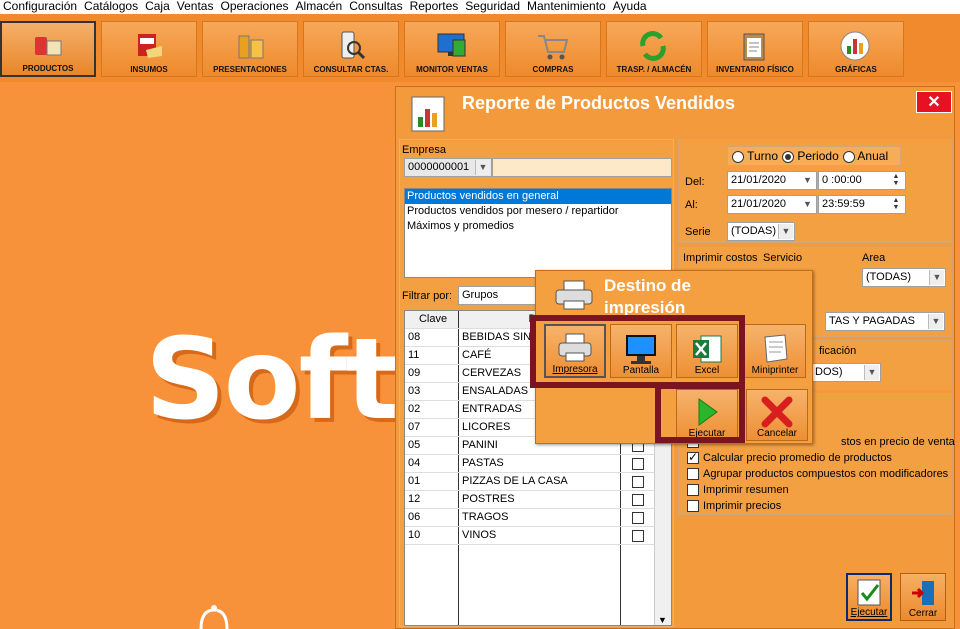 The height and width of the screenshot is (629, 960). I want to click on cerrar-button: Cerrar, so click(923, 597).